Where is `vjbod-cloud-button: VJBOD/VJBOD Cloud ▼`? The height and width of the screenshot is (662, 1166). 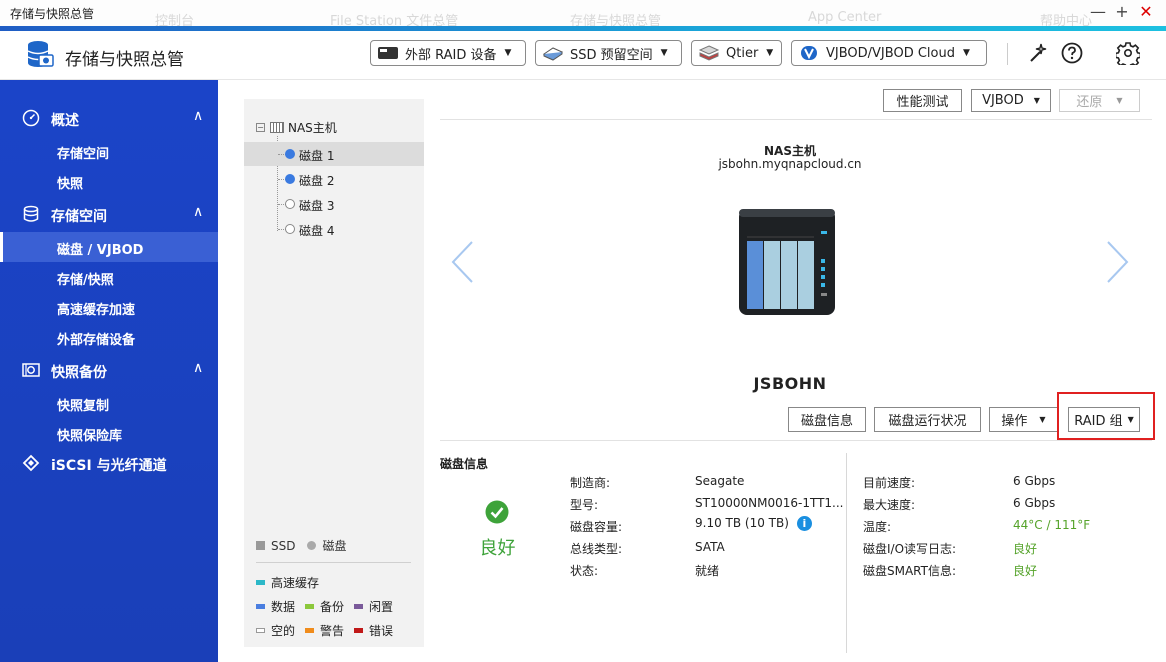
vjbod-cloud-button: VJBOD/VJBOD Cloud ▼ is located at coordinates (889, 53).